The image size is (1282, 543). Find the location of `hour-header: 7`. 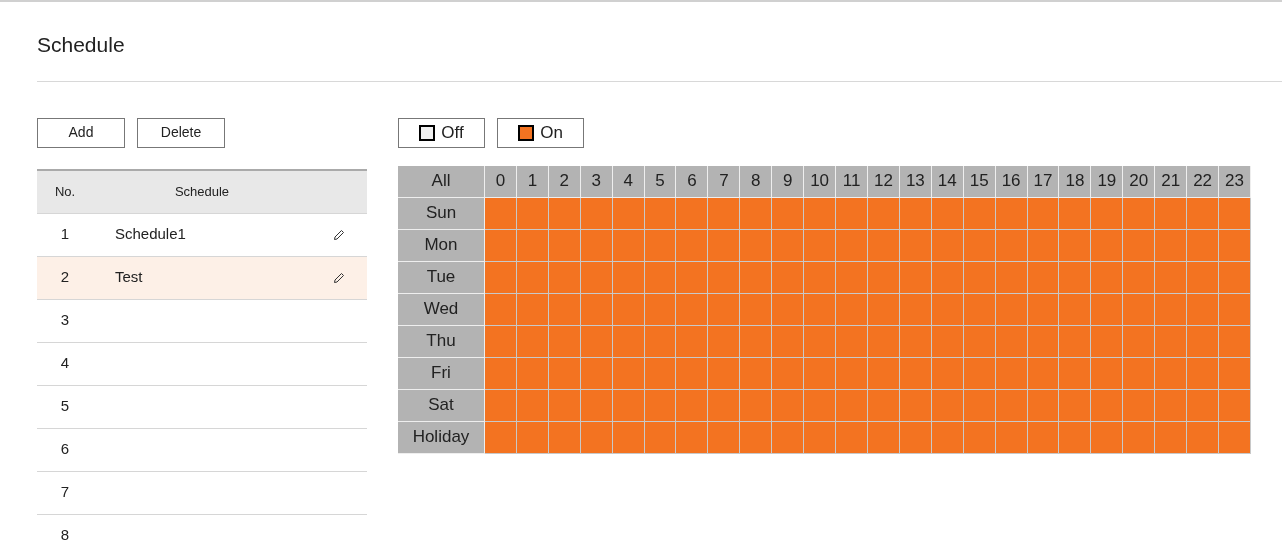

hour-header: 7 is located at coordinates (724, 181).